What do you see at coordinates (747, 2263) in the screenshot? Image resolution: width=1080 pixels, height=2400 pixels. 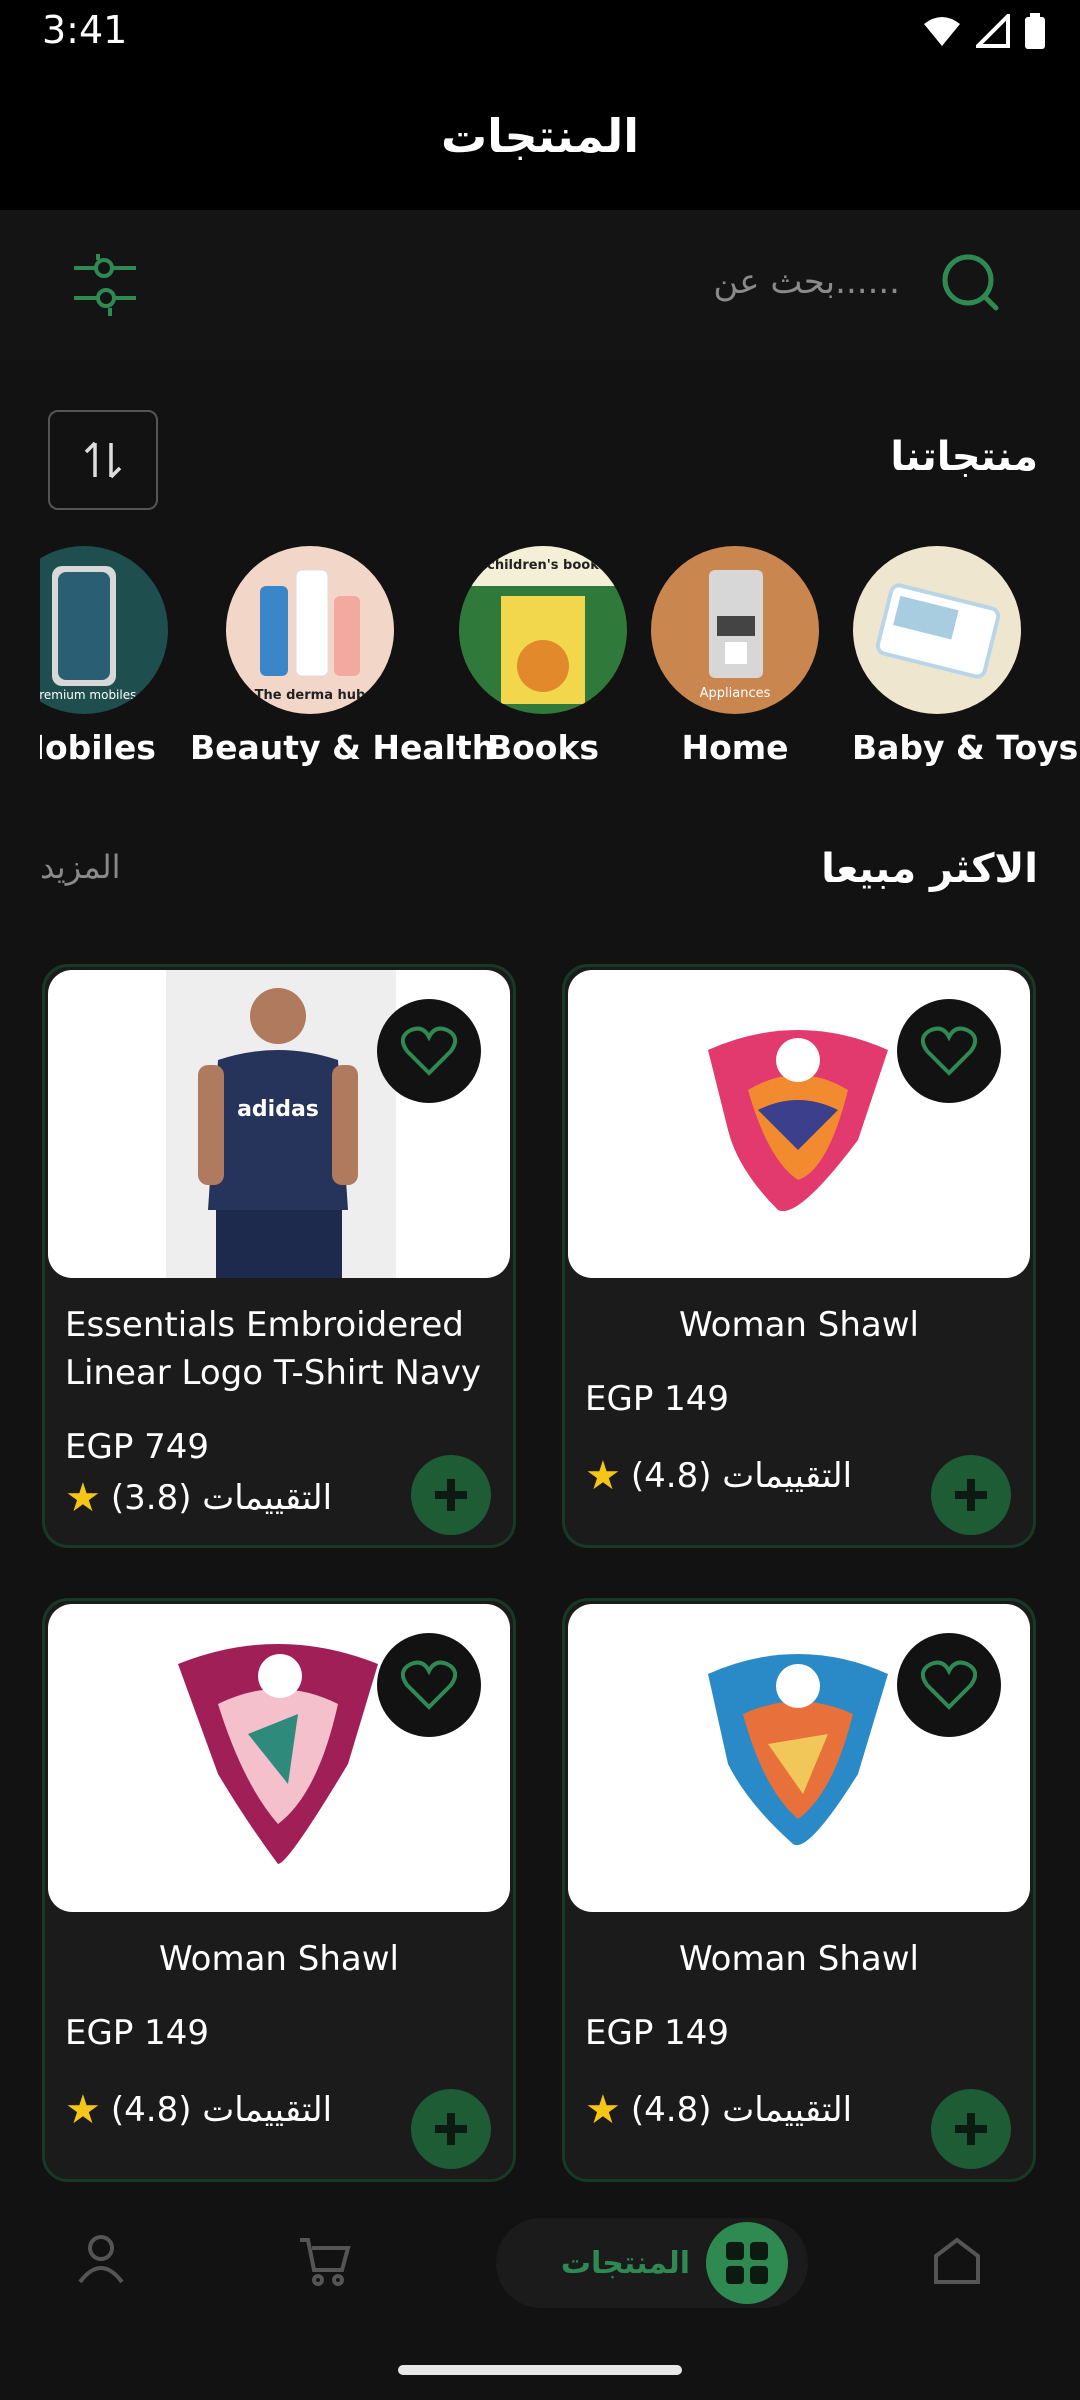 I see `grid-icon` at bounding box center [747, 2263].